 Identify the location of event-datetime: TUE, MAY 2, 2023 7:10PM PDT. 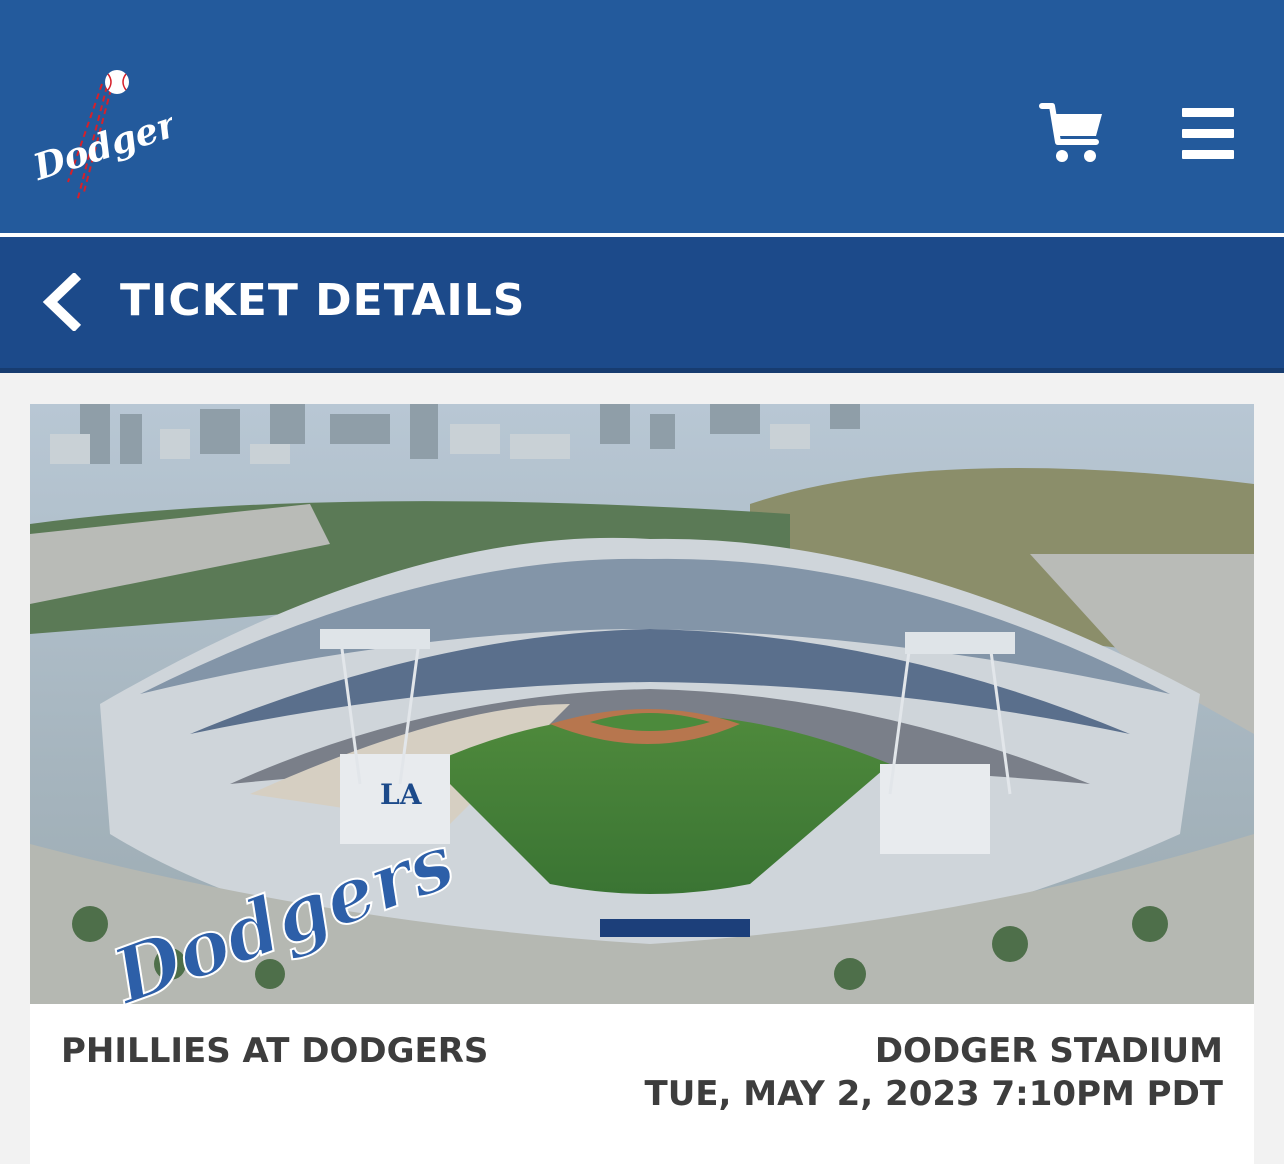
(934, 1094).